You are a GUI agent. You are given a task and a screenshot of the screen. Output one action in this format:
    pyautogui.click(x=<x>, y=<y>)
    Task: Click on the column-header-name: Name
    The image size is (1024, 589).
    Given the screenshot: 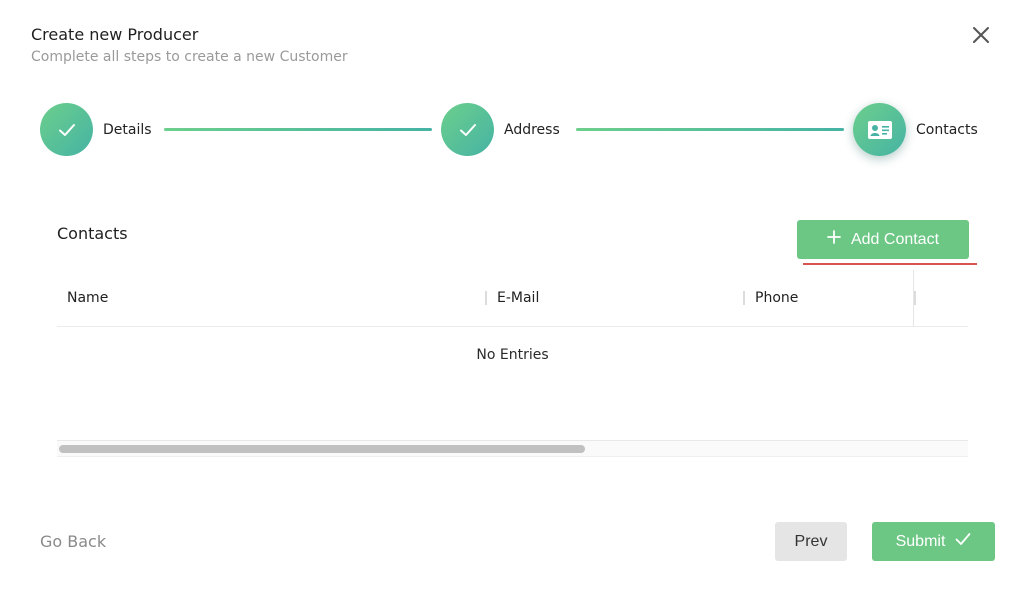 What is the action you would take?
    pyautogui.click(x=87, y=298)
    